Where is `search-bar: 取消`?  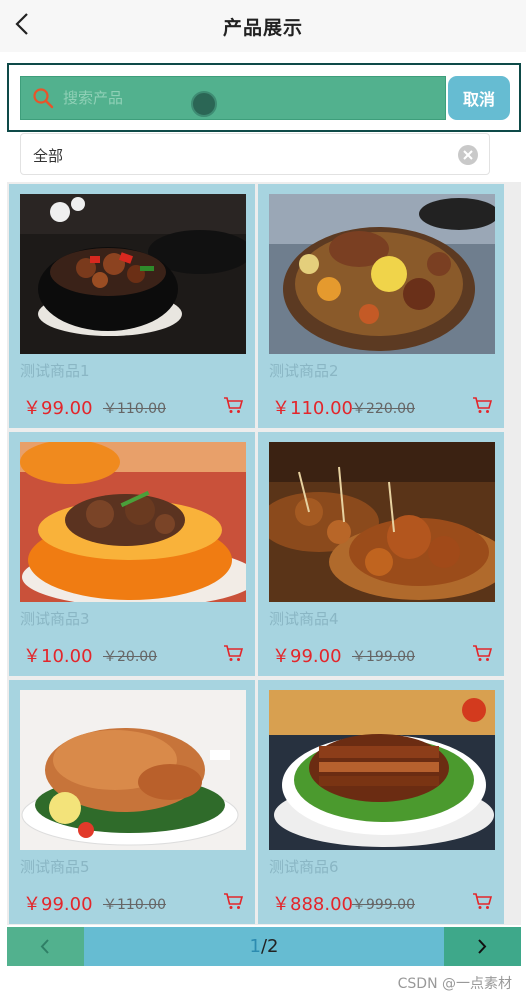 search-bar: 取消 is located at coordinates (264, 97).